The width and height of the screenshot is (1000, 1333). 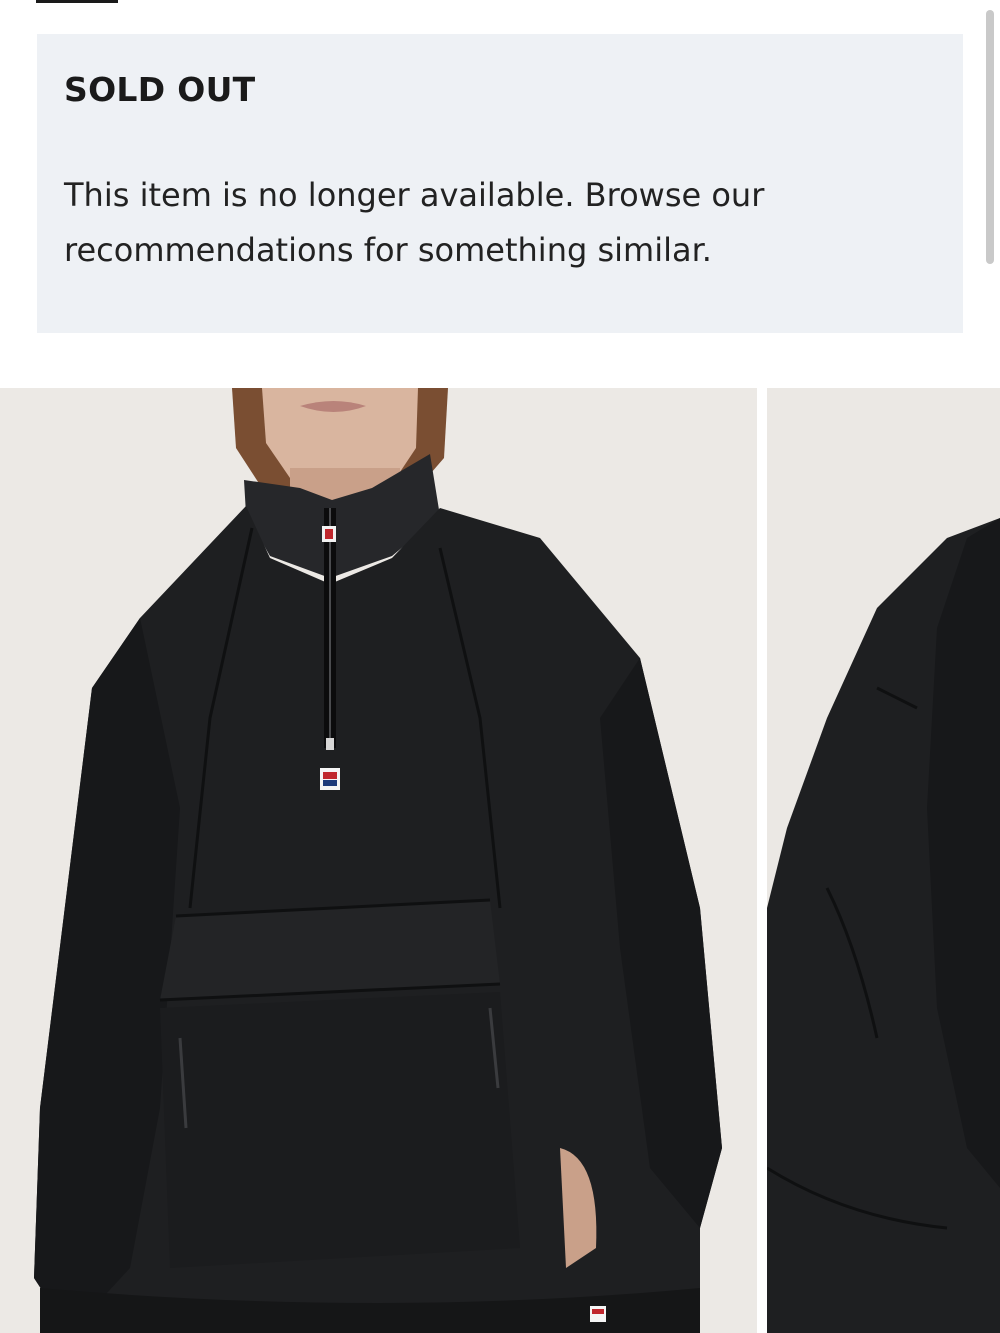 I want to click on header-divider, so click(x=77, y=1).